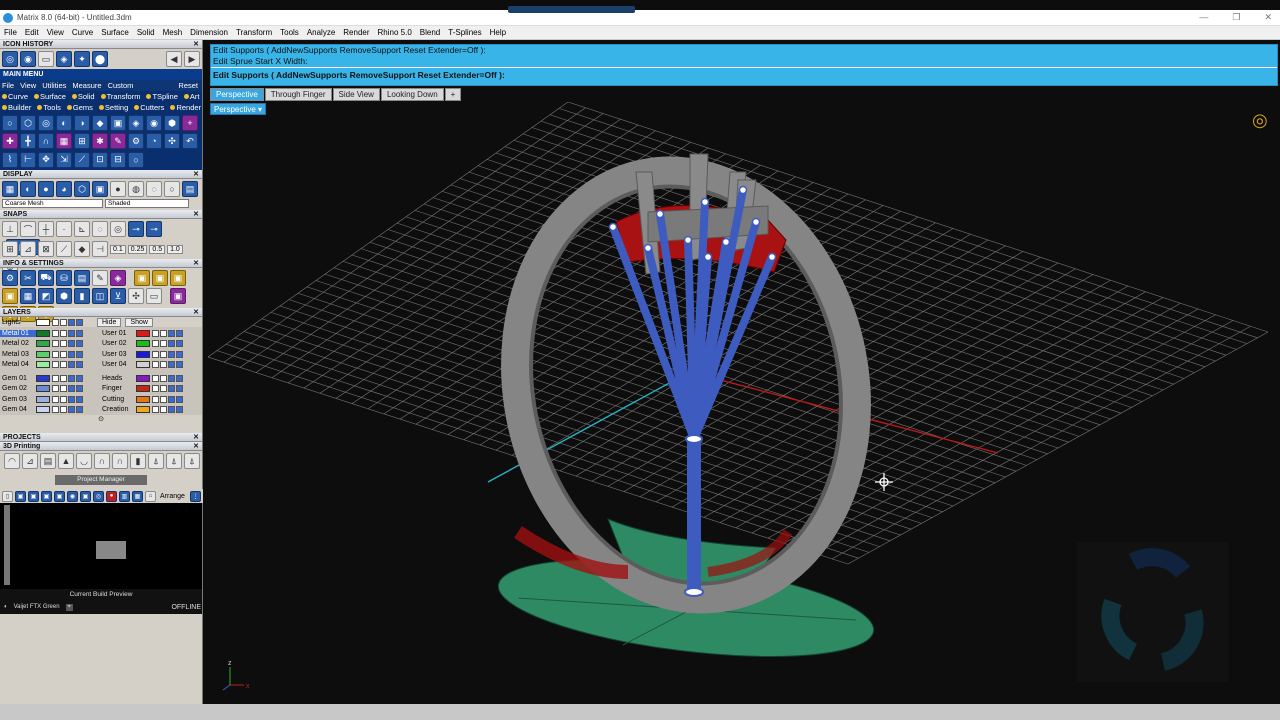  What do you see at coordinates (100, 123) in the screenshot?
I see `gem-icon: ◆` at bounding box center [100, 123].